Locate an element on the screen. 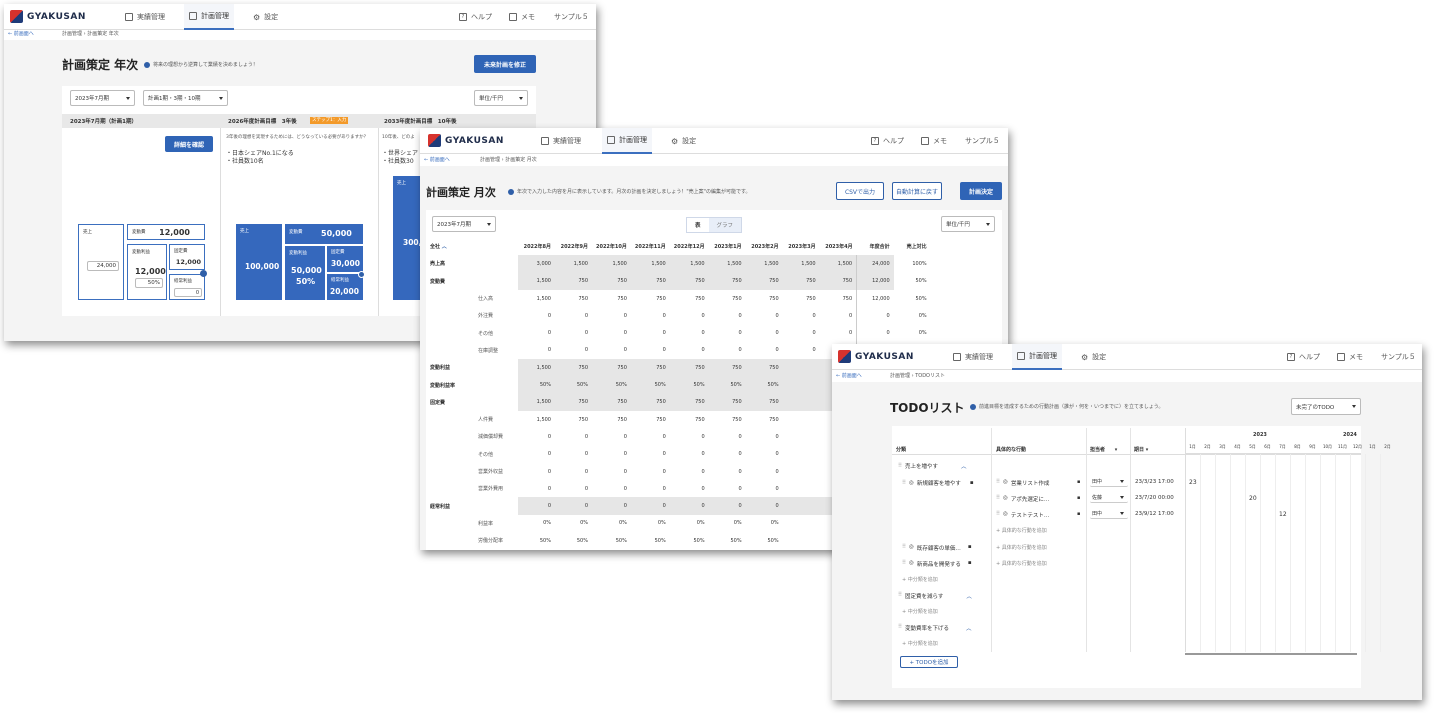 Image resolution: width=1434 pixels, height=713 pixels. fix-future-plan-button: 未来計画を修正 is located at coordinates (505, 64).